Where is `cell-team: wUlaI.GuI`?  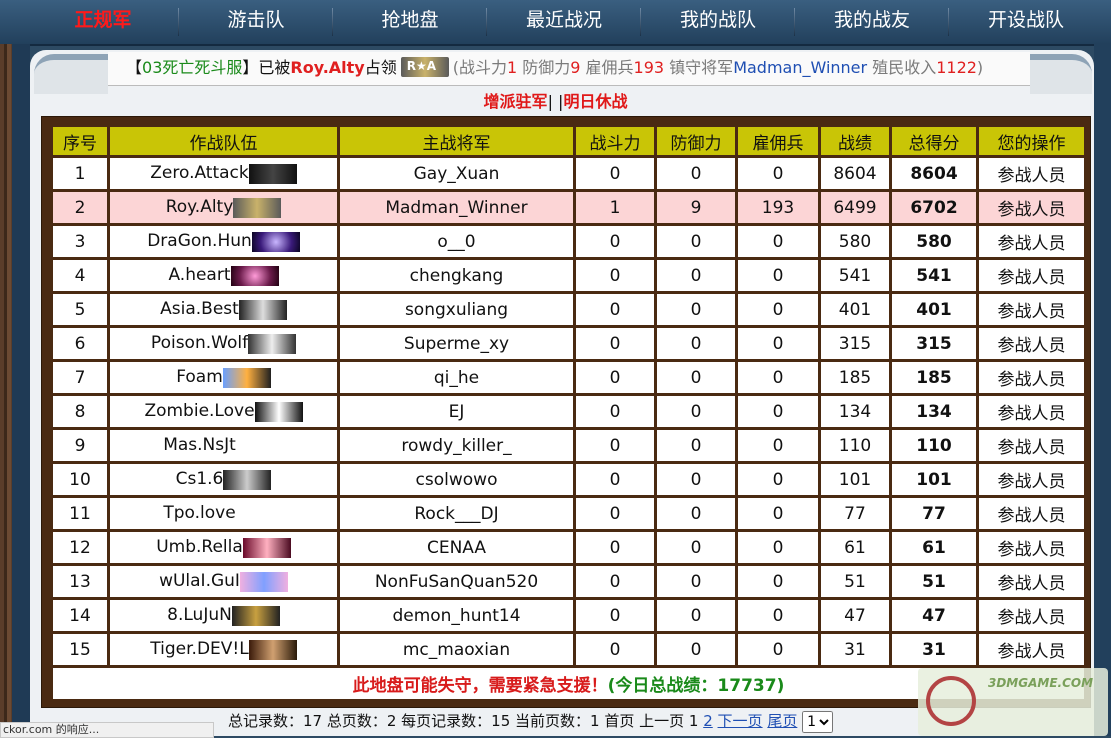 cell-team: wUlaI.GuI is located at coordinates (223, 581).